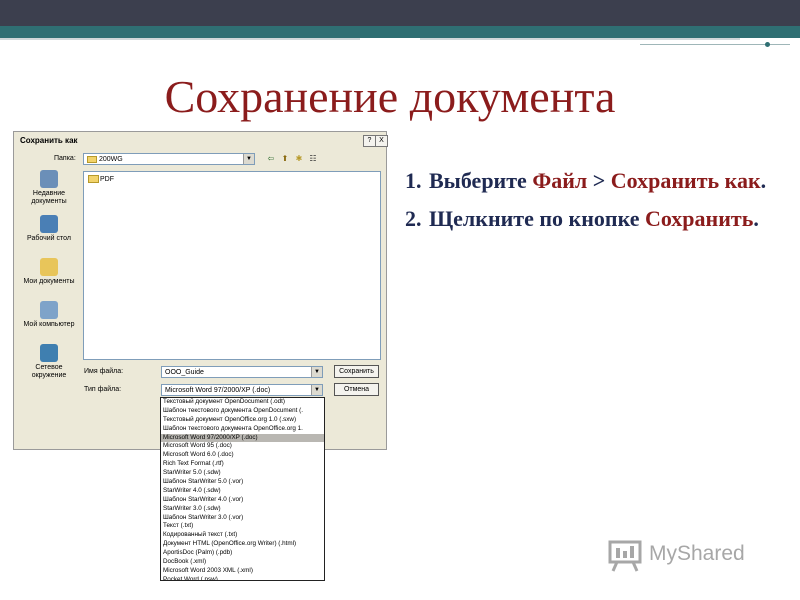  I want to click on save-button: Сохранить, so click(356, 371).